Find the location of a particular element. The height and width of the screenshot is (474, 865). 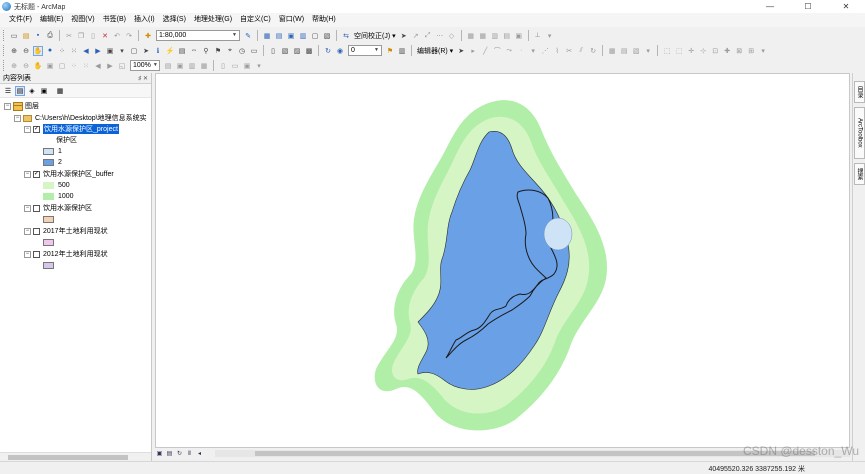

delete-icon: ✕ is located at coordinates (105, 36).